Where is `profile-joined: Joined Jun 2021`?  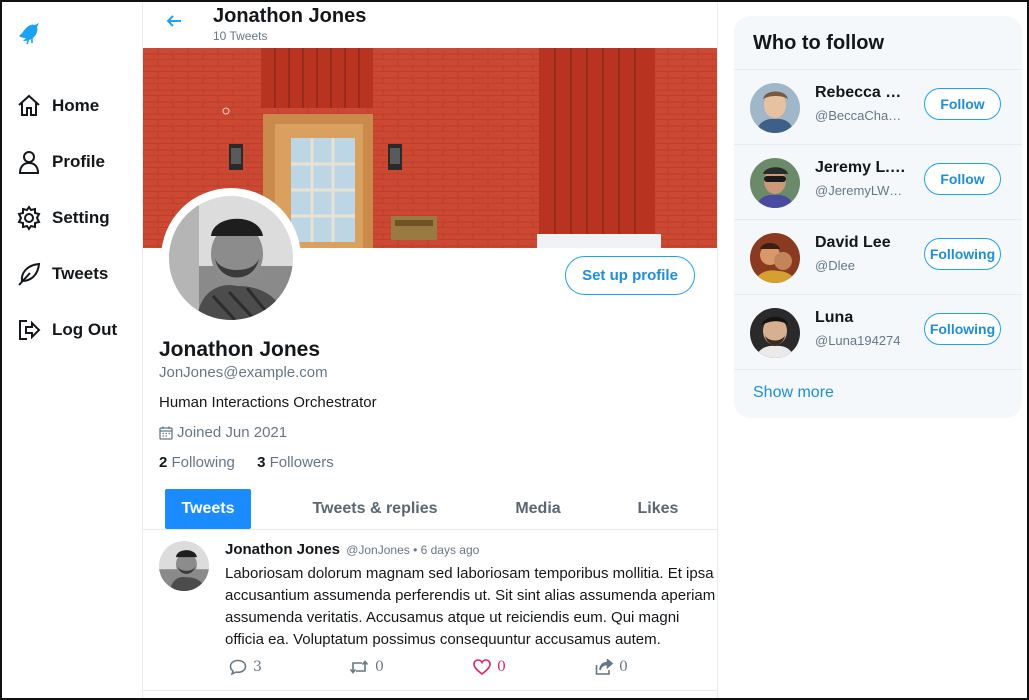
profile-joined: Joined Jun 2021 is located at coordinates (223, 432).